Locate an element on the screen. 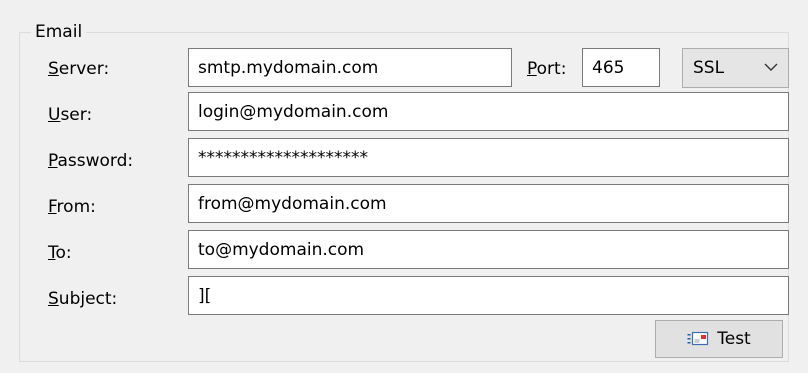 Image resolution: width=808 pixels, height=373 pixels. security-select: SSL is located at coordinates (735, 68).